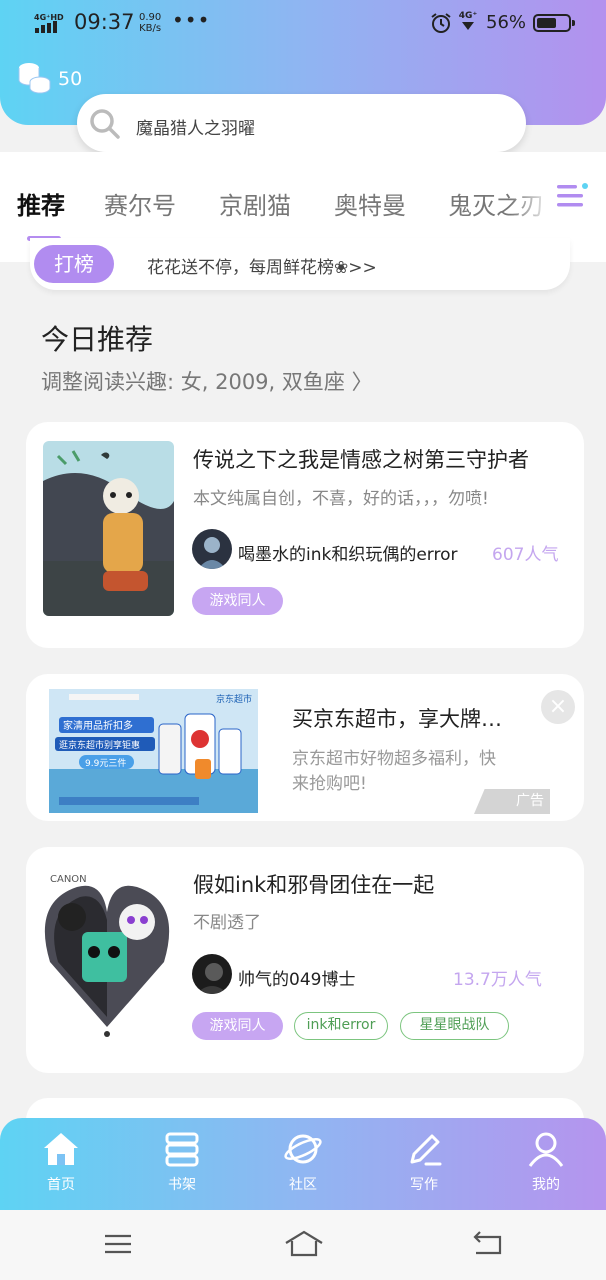 This screenshot has width=606, height=1280. I want to click on book-cover-image, so click(108, 528).